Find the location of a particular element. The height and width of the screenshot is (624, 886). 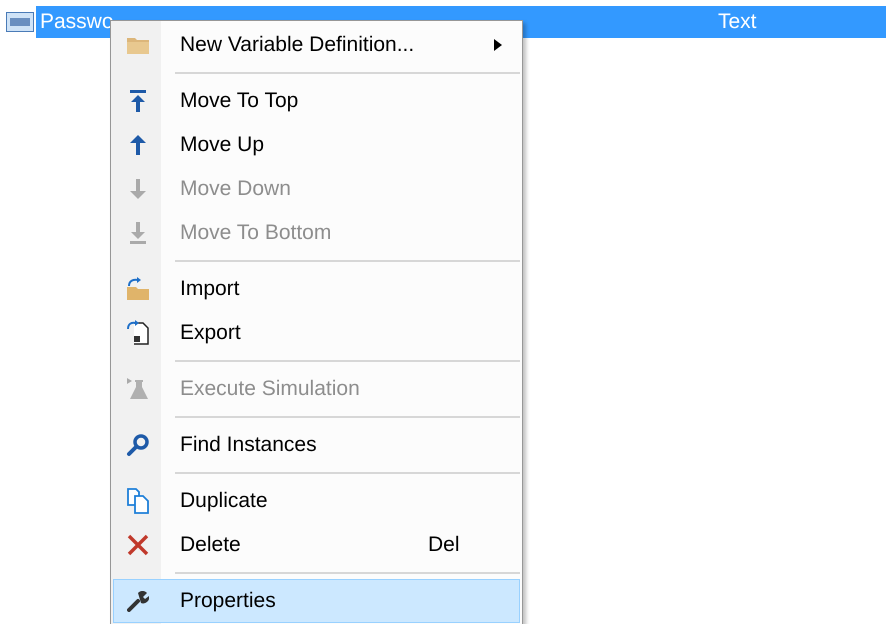

menu-item-label: Properties is located at coordinates (228, 601).